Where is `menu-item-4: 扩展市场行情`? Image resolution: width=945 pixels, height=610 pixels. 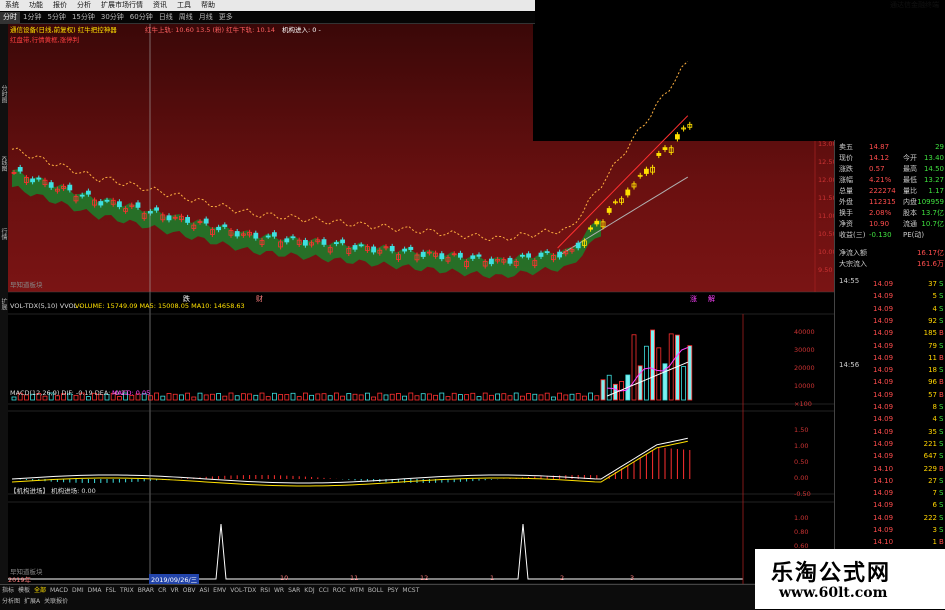 menu-item-4: 扩展市场行情 is located at coordinates (122, 5).